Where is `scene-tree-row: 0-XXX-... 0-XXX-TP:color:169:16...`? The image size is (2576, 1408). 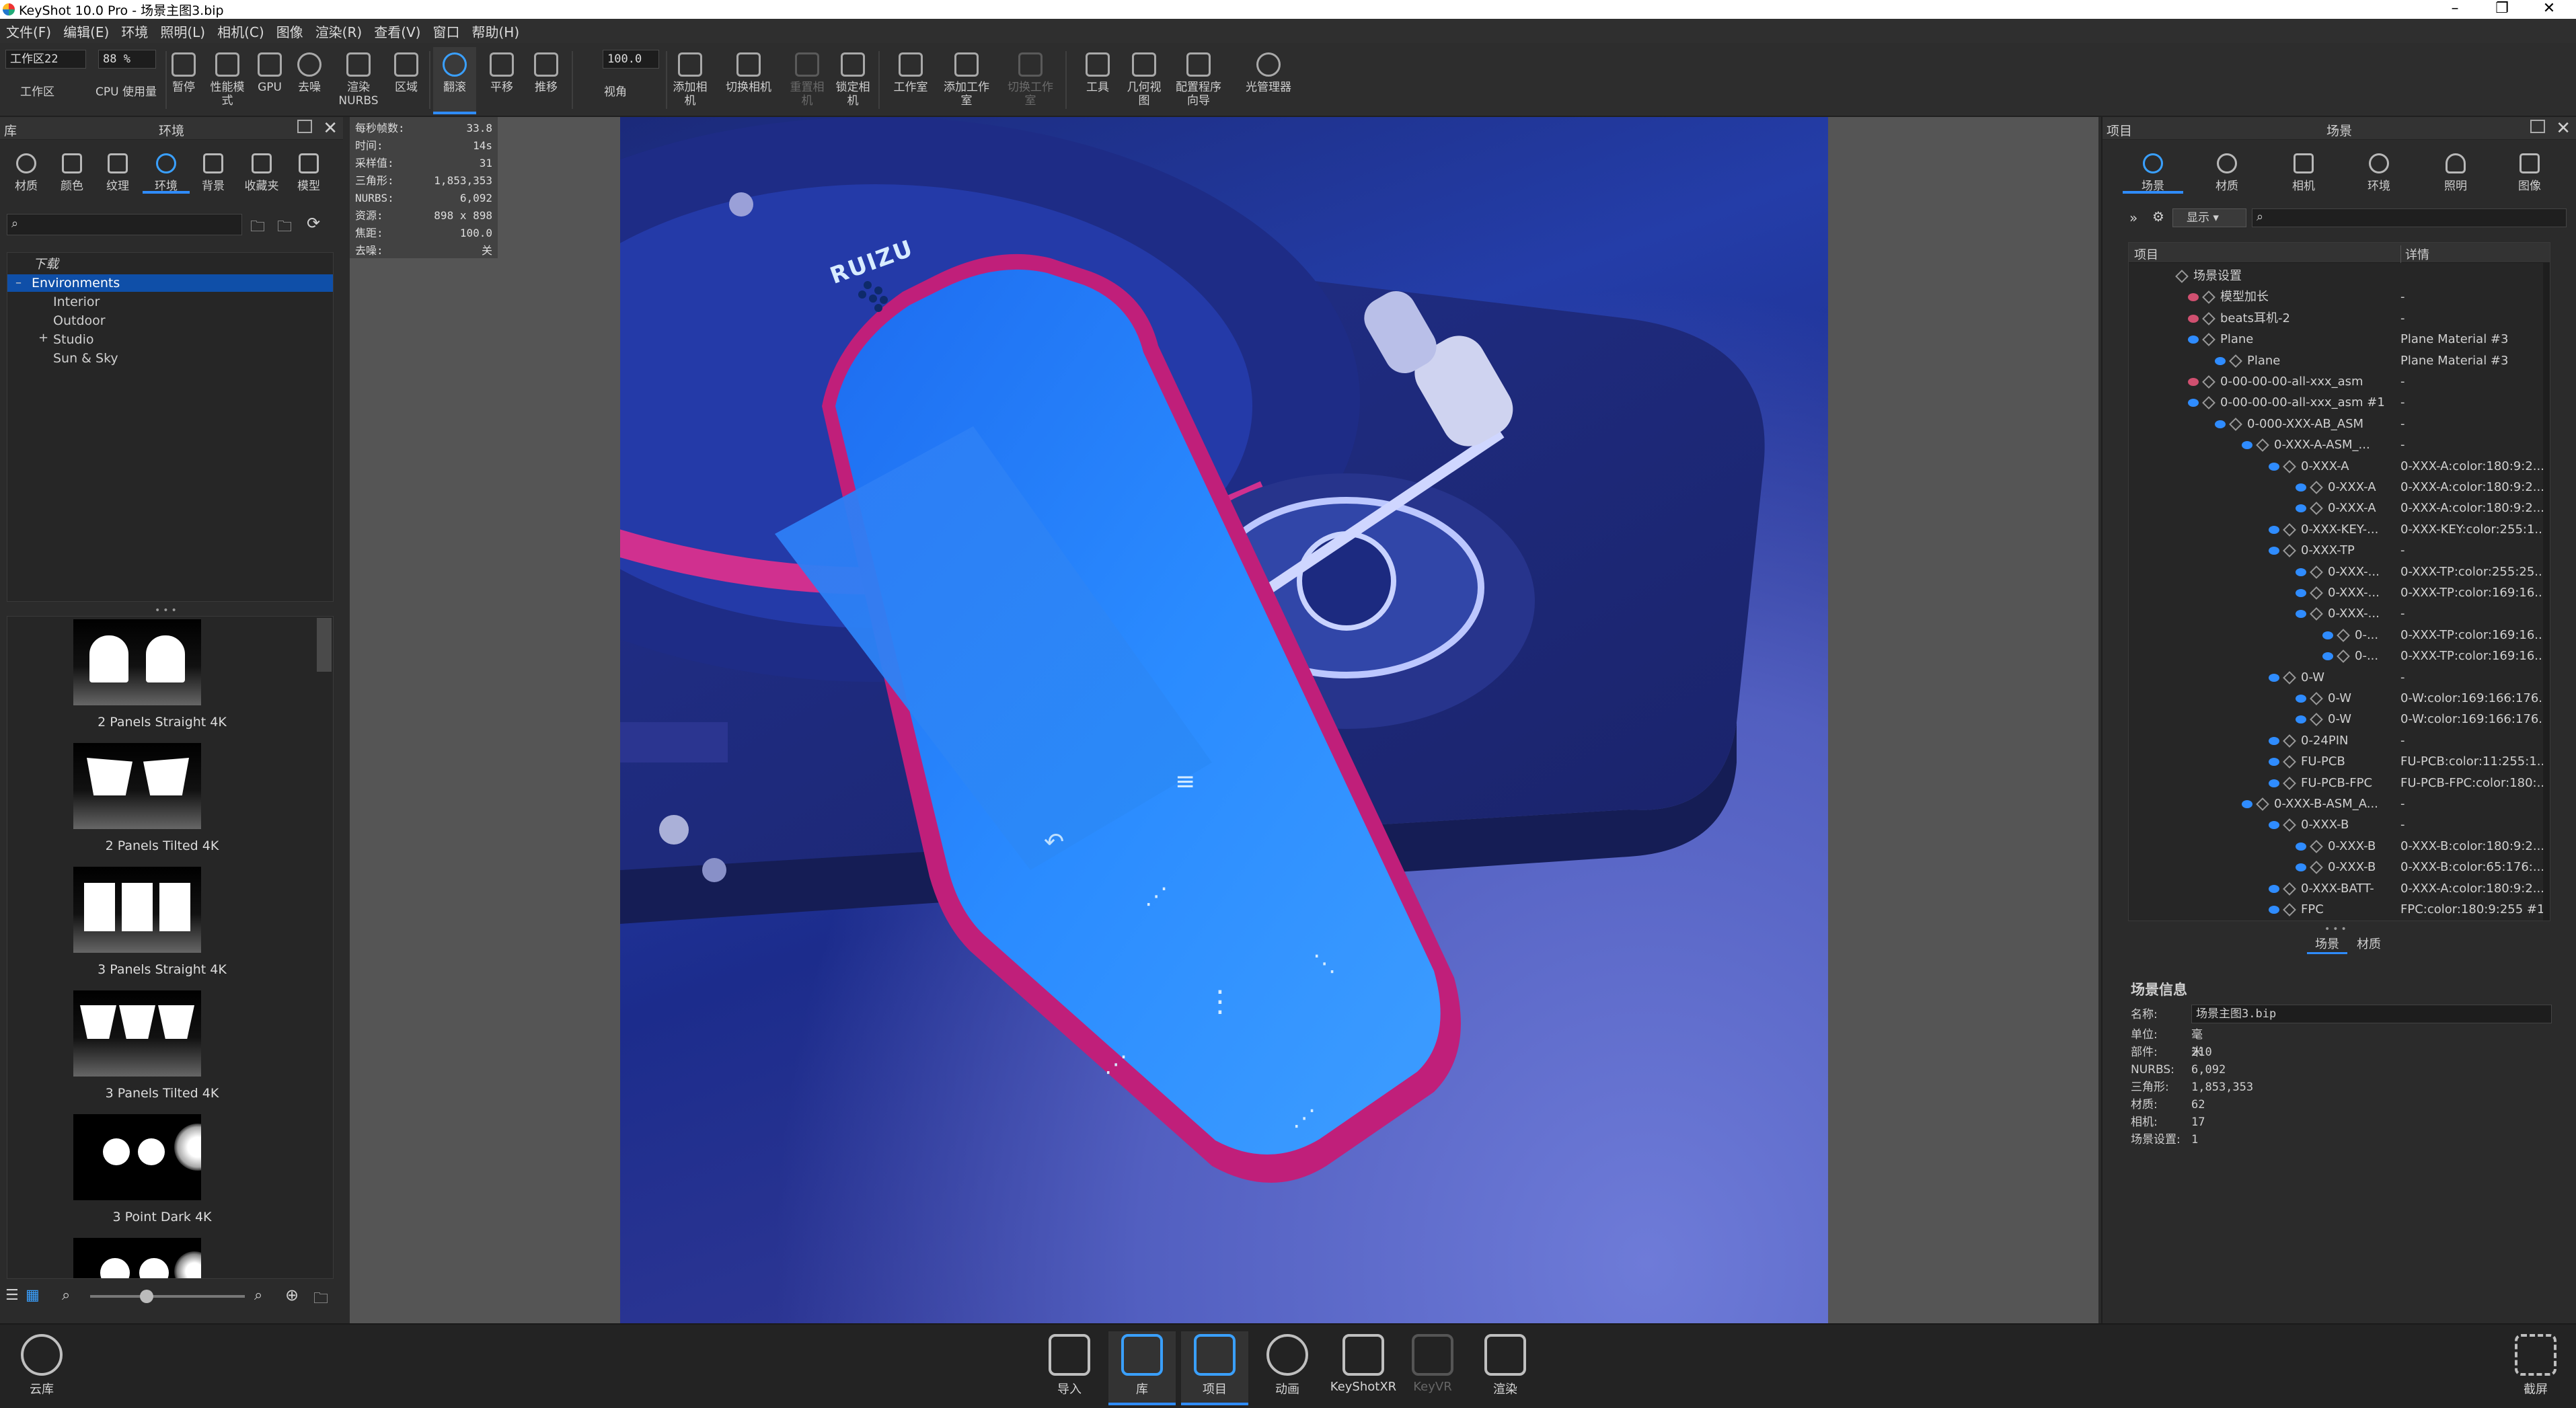
scene-tree-row: 0-XXX-... 0-XXX-TP:color:169:16... is located at coordinates (2339, 593).